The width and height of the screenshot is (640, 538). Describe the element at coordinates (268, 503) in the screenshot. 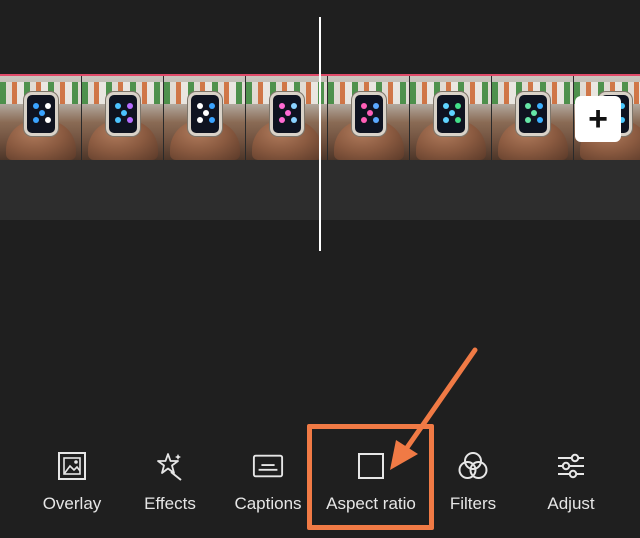

I see `captions-label: Captions` at that location.